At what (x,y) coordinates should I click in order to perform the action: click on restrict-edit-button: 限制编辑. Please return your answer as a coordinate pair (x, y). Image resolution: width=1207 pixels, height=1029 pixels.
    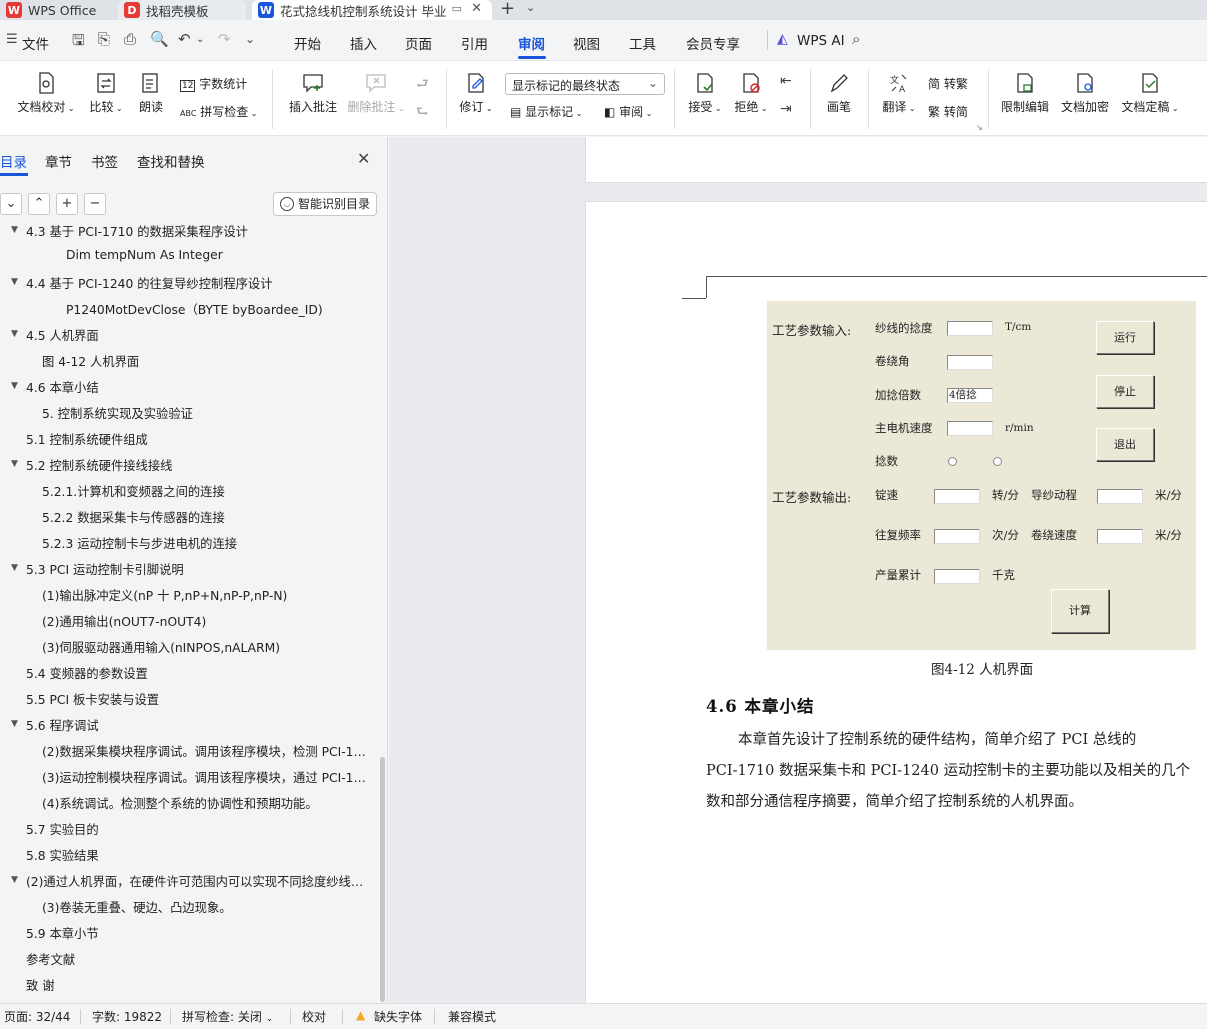
    Looking at the image, I should click on (1025, 93).